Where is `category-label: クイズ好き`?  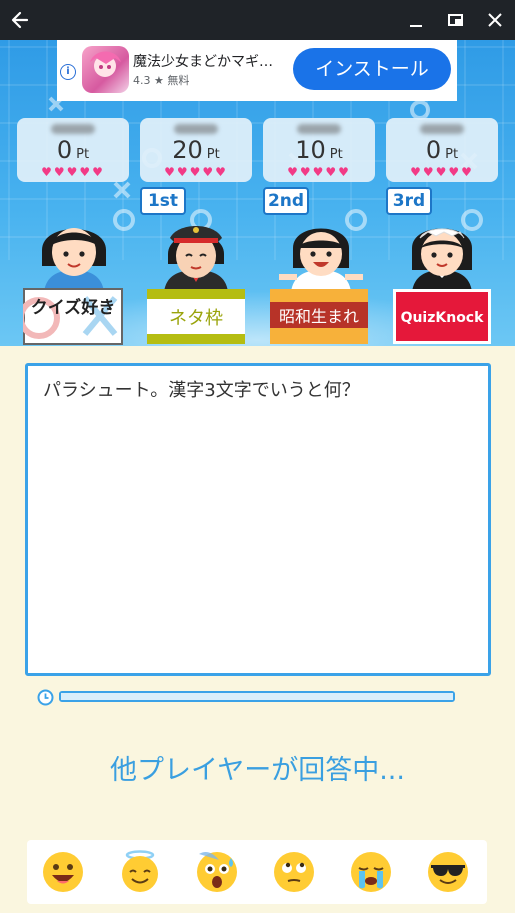
category-label: クイズ好き is located at coordinates (73, 307).